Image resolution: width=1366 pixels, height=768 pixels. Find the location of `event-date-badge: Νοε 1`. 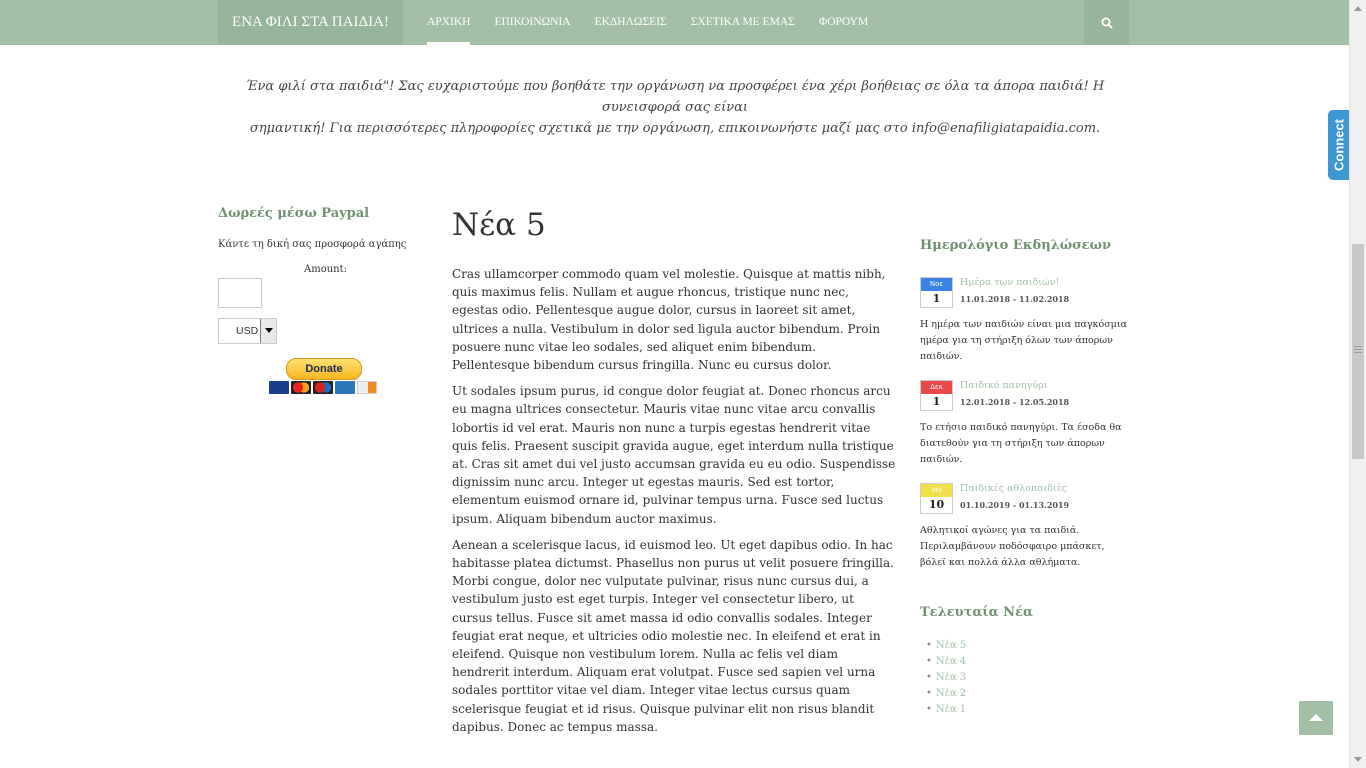

event-date-badge: Νοε 1 is located at coordinates (936, 292).